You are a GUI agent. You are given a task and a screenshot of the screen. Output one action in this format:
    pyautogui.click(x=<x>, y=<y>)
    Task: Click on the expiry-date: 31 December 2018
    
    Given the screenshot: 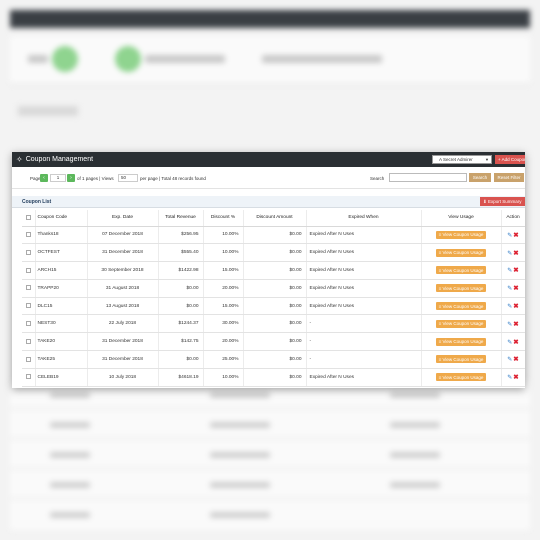 What is the action you would take?
    pyautogui.click(x=123, y=253)
    